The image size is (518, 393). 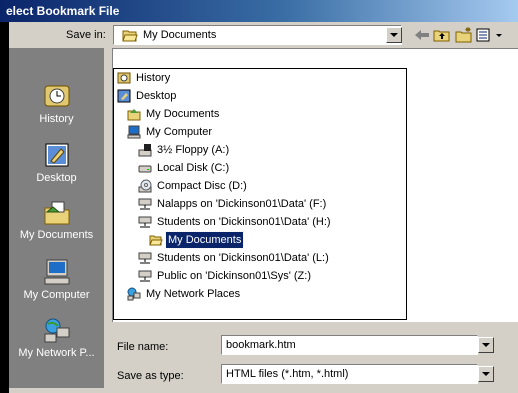 What do you see at coordinates (86, 35) in the screenshot?
I see `save-in-label: Save in:` at bounding box center [86, 35].